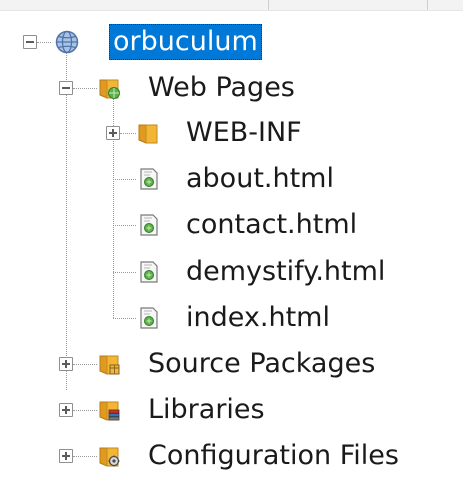 The height and width of the screenshot is (483, 463). What do you see at coordinates (261, 364) in the screenshot?
I see `tree-node-label: Source Packages` at bounding box center [261, 364].